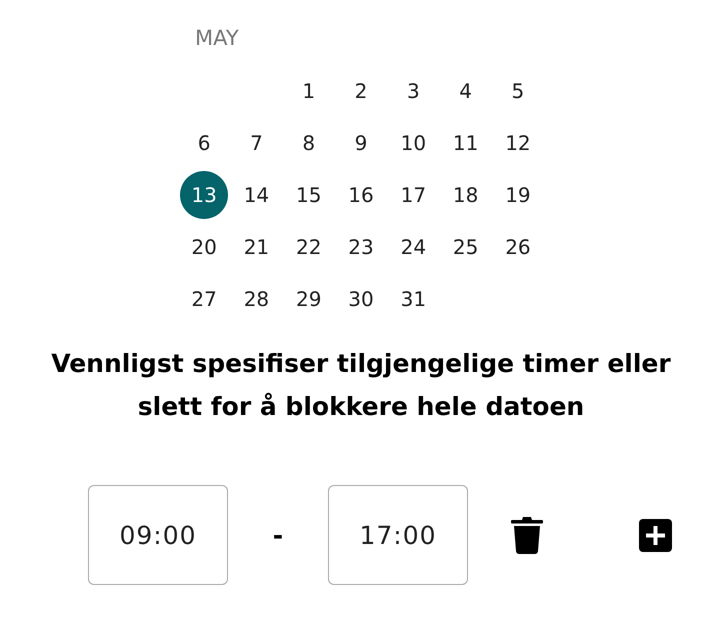  What do you see at coordinates (217, 38) in the screenshot?
I see `month-label: MAY` at bounding box center [217, 38].